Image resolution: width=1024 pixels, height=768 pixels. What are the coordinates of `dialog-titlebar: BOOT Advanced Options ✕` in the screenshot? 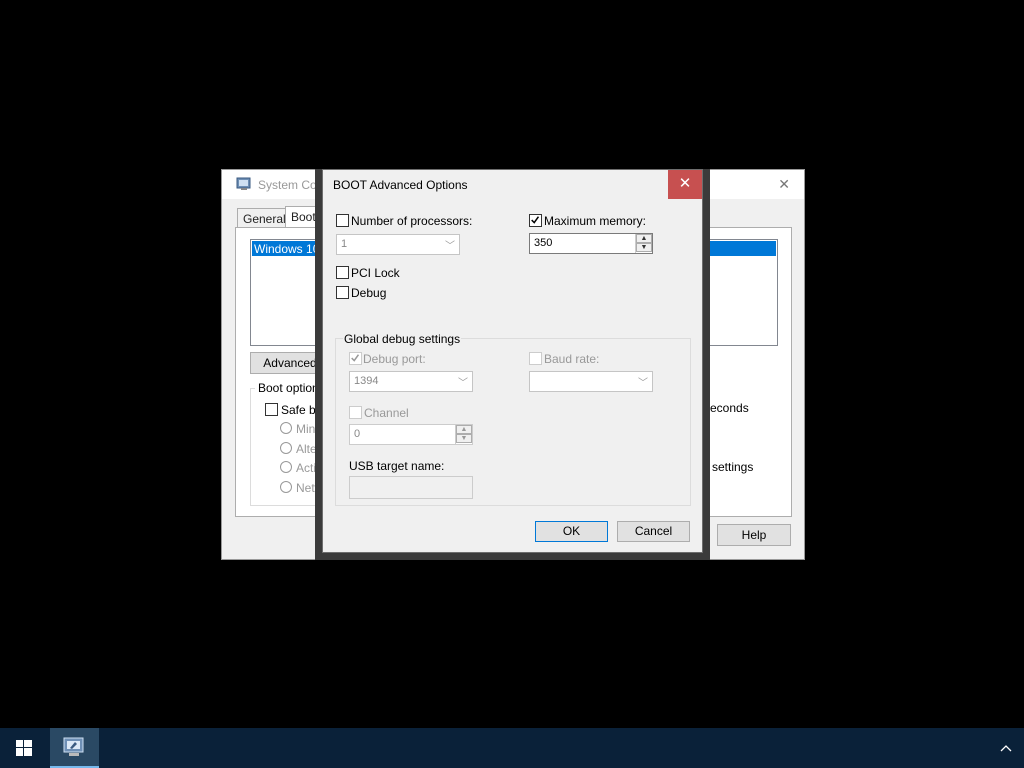 It's located at (512, 184).